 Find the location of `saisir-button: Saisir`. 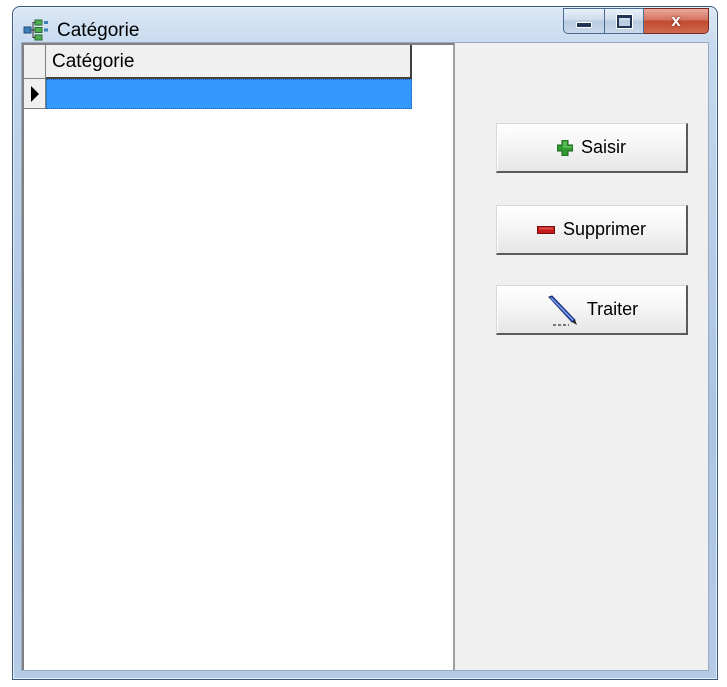

saisir-button: Saisir is located at coordinates (592, 148).